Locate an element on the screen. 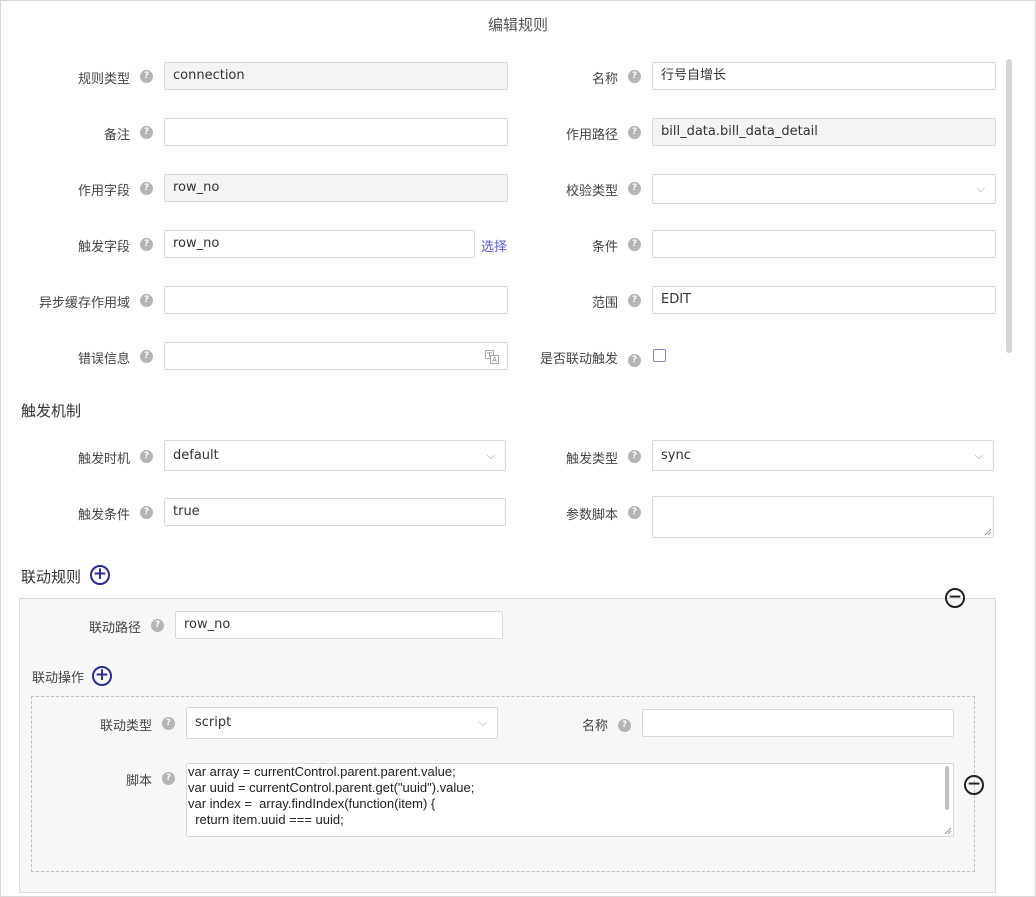 This screenshot has height=897, width=1036. linked-trigger-checkbox is located at coordinates (659, 355).